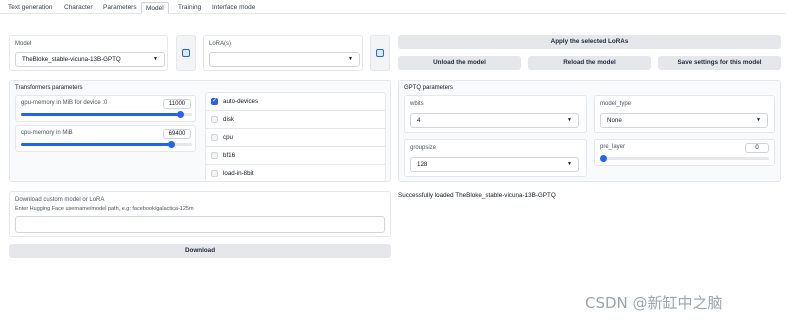 The width and height of the screenshot is (786, 324). Describe the element at coordinates (284, 59) in the screenshot. I see `lora-select: ▼` at that location.